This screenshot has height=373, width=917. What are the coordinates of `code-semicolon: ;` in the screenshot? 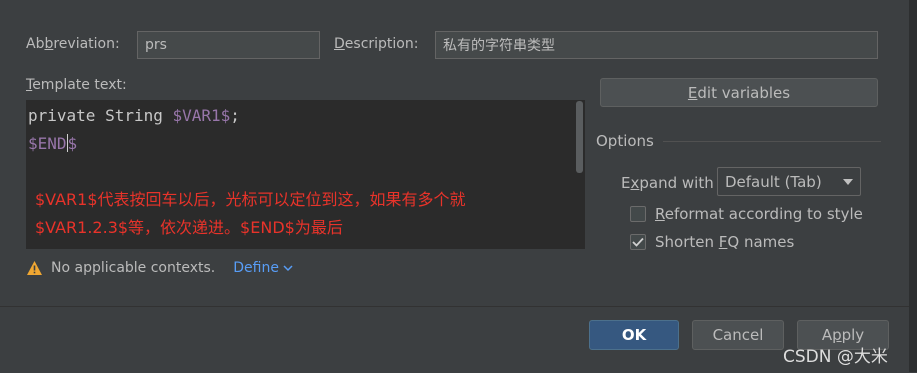 It's located at (235, 115).